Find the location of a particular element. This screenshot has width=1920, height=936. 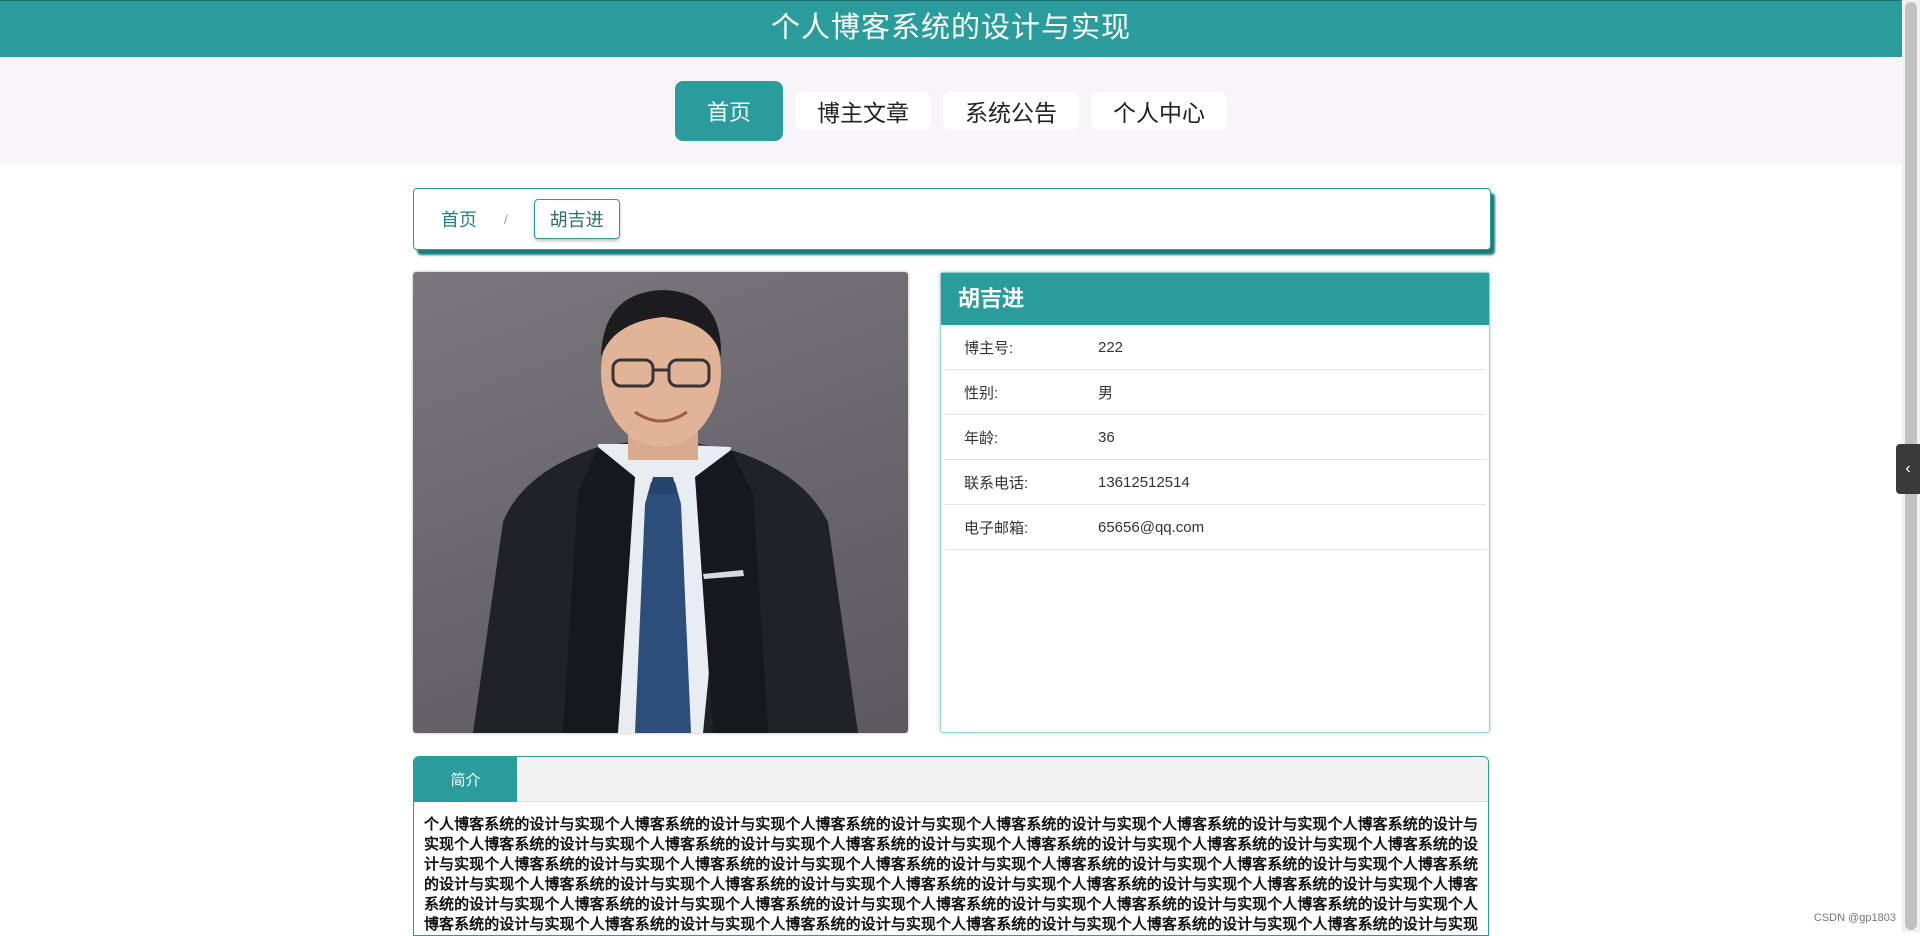

site-title: 个人博客系统的设计与实现 is located at coordinates (950, 28).